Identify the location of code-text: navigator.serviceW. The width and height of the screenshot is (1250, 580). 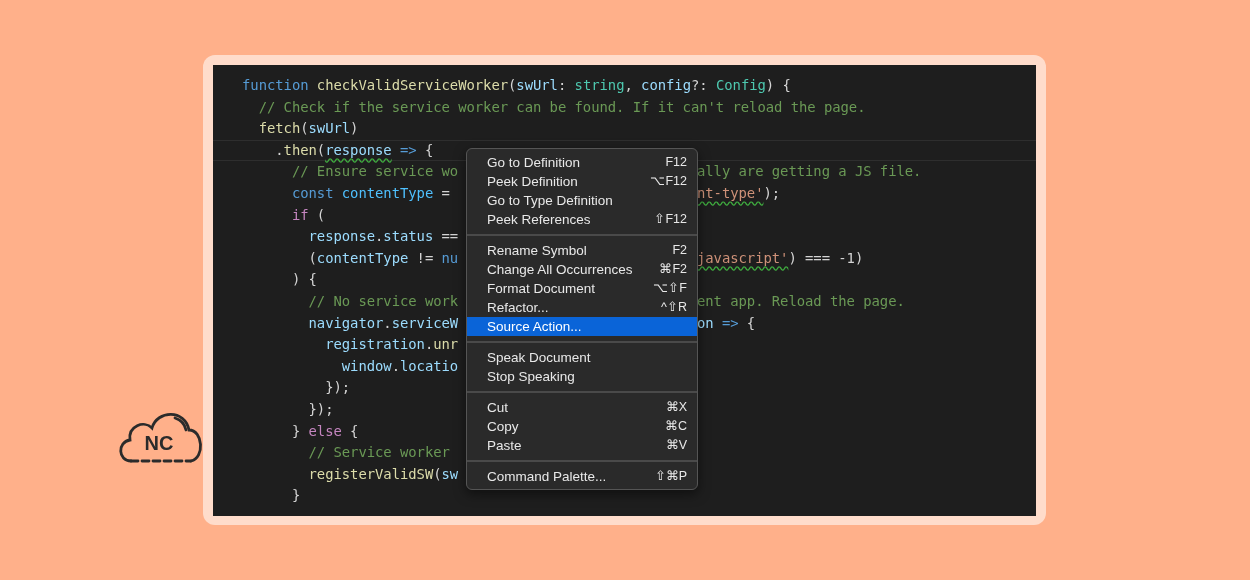
(383, 322).